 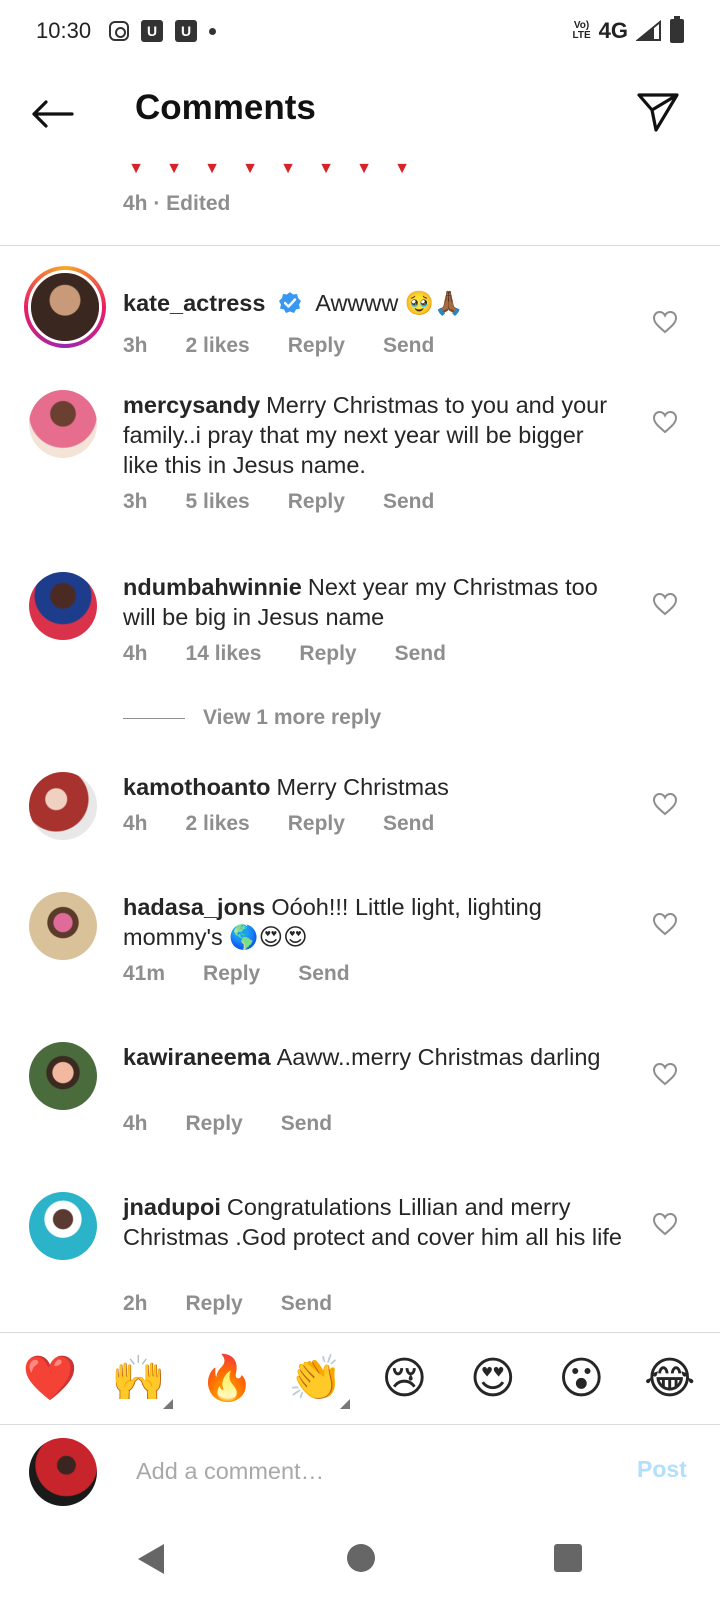 I want to click on status-time: 10:30, so click(x=64, y=30).